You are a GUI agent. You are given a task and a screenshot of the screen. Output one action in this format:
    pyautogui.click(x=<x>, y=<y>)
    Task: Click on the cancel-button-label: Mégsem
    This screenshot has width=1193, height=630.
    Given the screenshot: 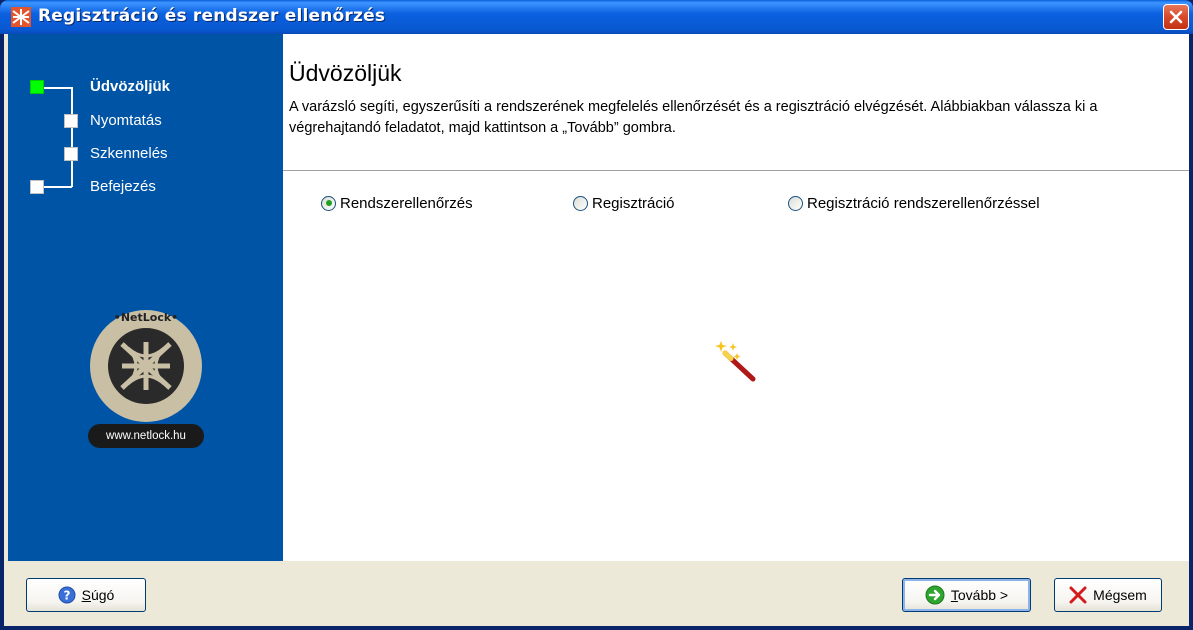 What is the action you would take?
    pyautogui.click(x=1120, y=595)
    